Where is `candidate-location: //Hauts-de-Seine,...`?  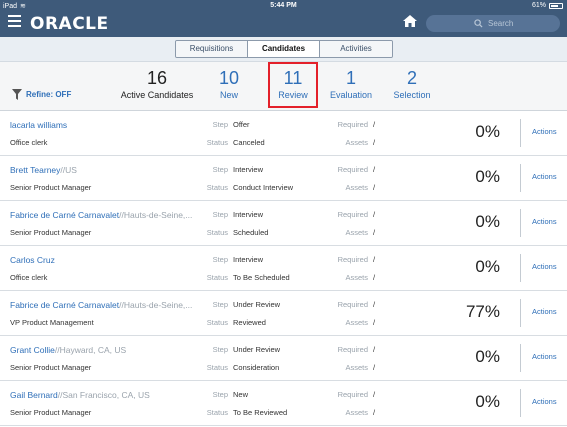
candidate-location: //Hauts-de-Seine,... is located at coordinates (156, 215).